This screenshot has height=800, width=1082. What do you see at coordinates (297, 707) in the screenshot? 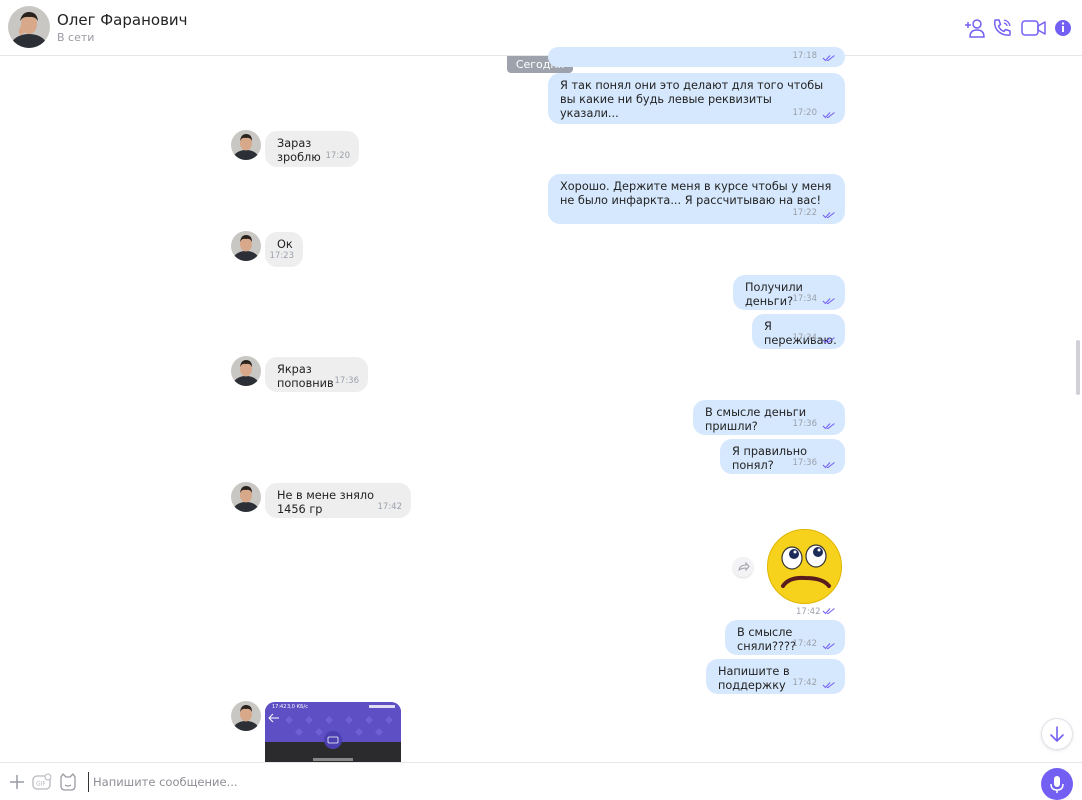
I see `image-status-speed: 3,0 КБ/с` at bounding box center [297, 707].